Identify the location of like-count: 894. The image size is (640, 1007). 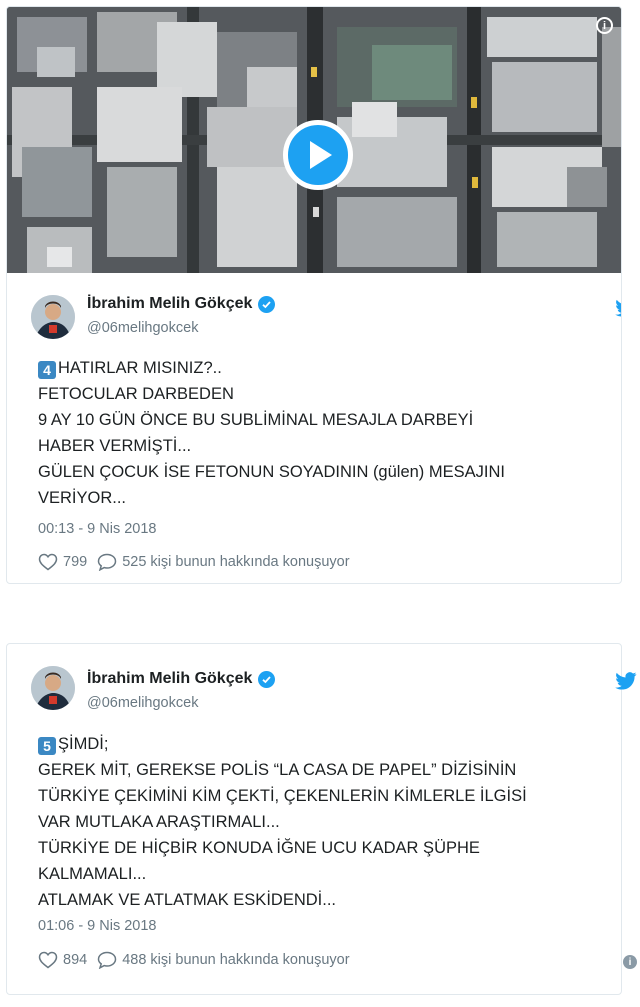
(75, 960).